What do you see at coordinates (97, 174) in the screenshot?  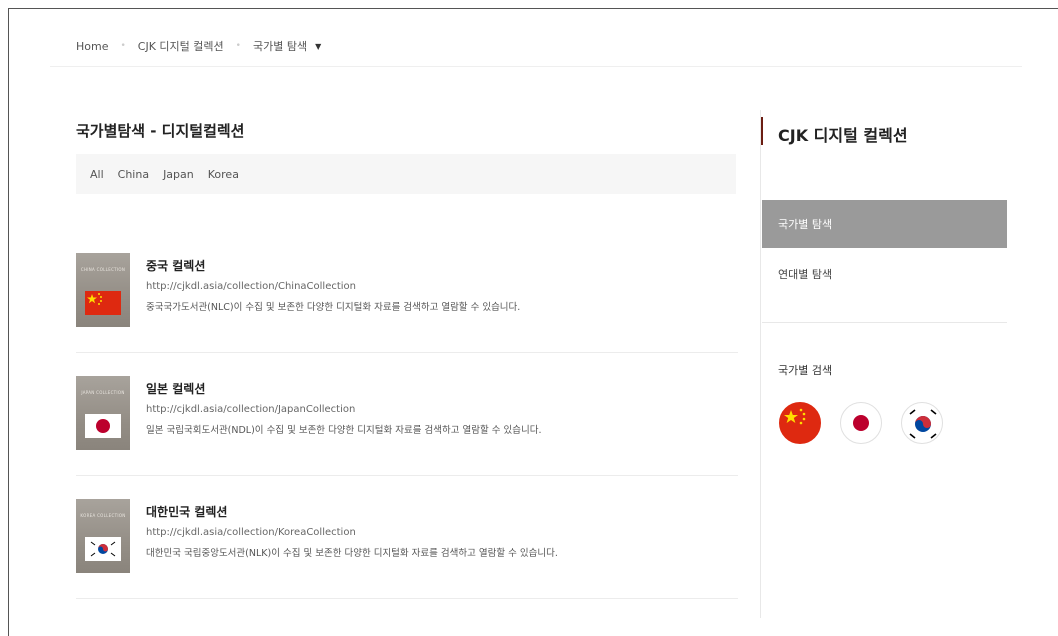 I see `filter-all: All` at bounding box center [97, 174].